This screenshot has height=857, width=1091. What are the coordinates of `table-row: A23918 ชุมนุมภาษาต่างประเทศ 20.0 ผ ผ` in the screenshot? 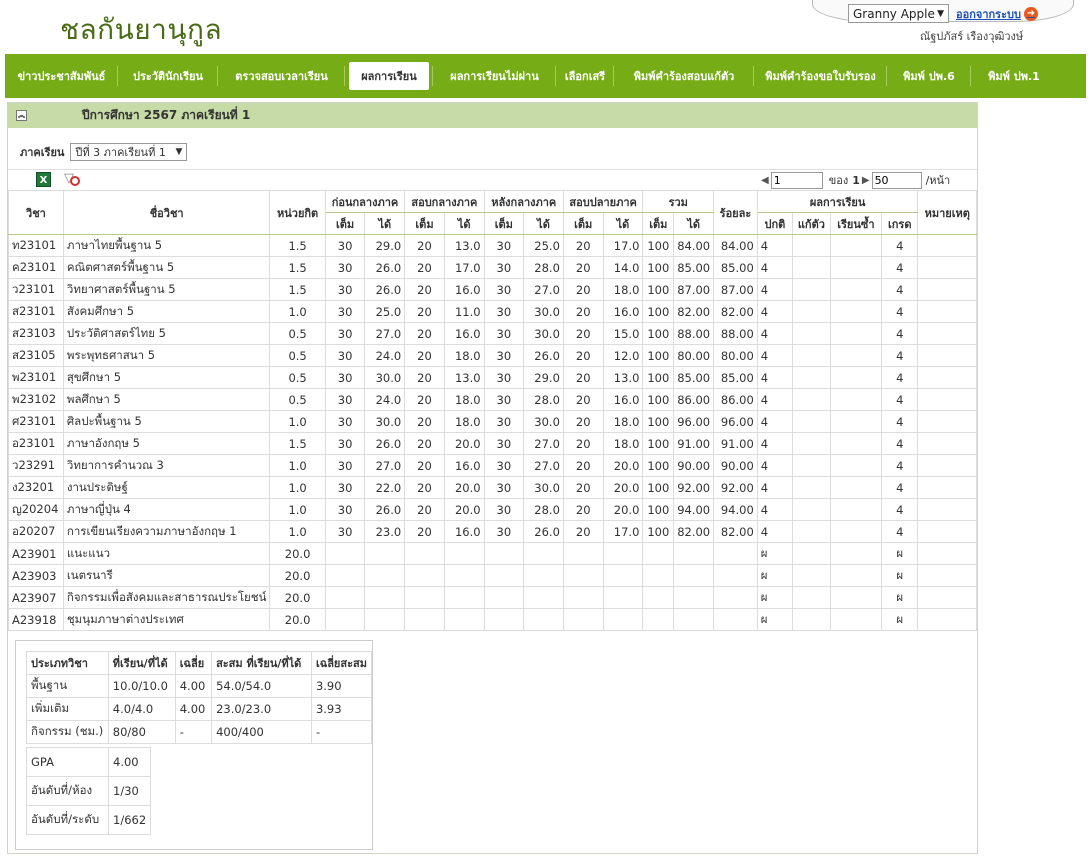 It's located at (492, 619).